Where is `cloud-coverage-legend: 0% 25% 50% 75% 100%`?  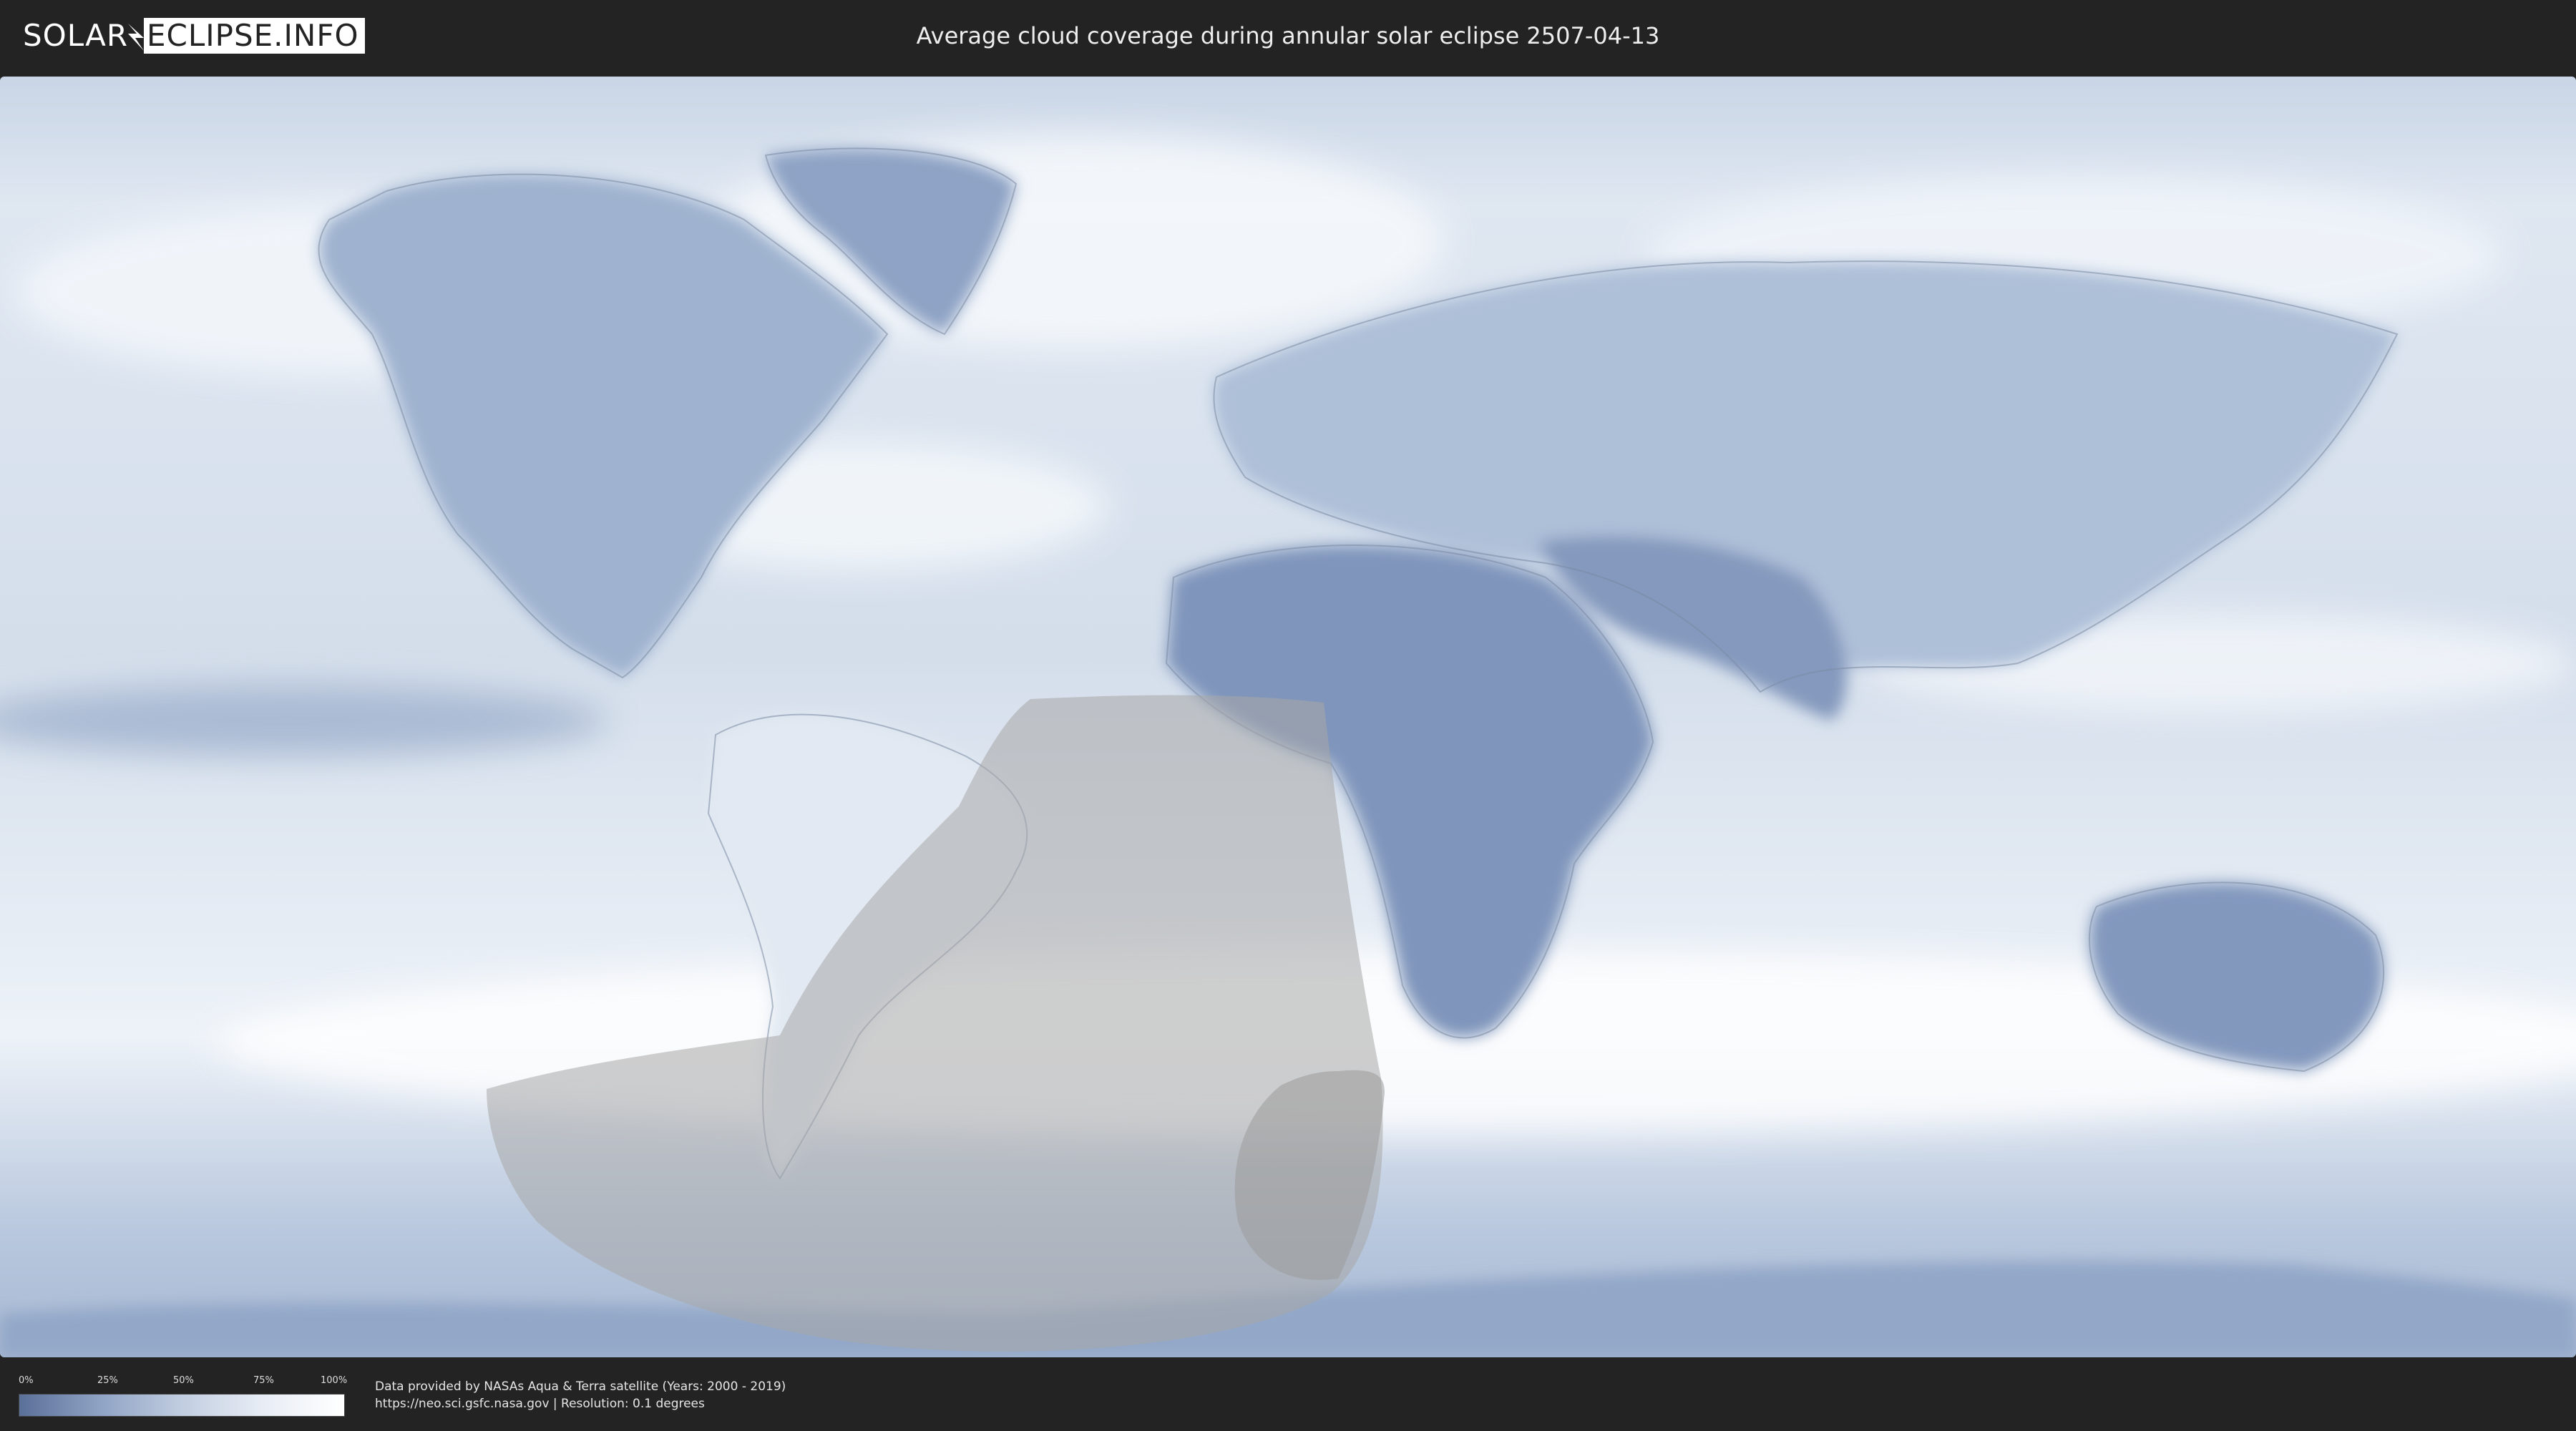 cloud-coverage-legend: 0% 25% 50% 75% 100% is located at coordinates (183, 1396).